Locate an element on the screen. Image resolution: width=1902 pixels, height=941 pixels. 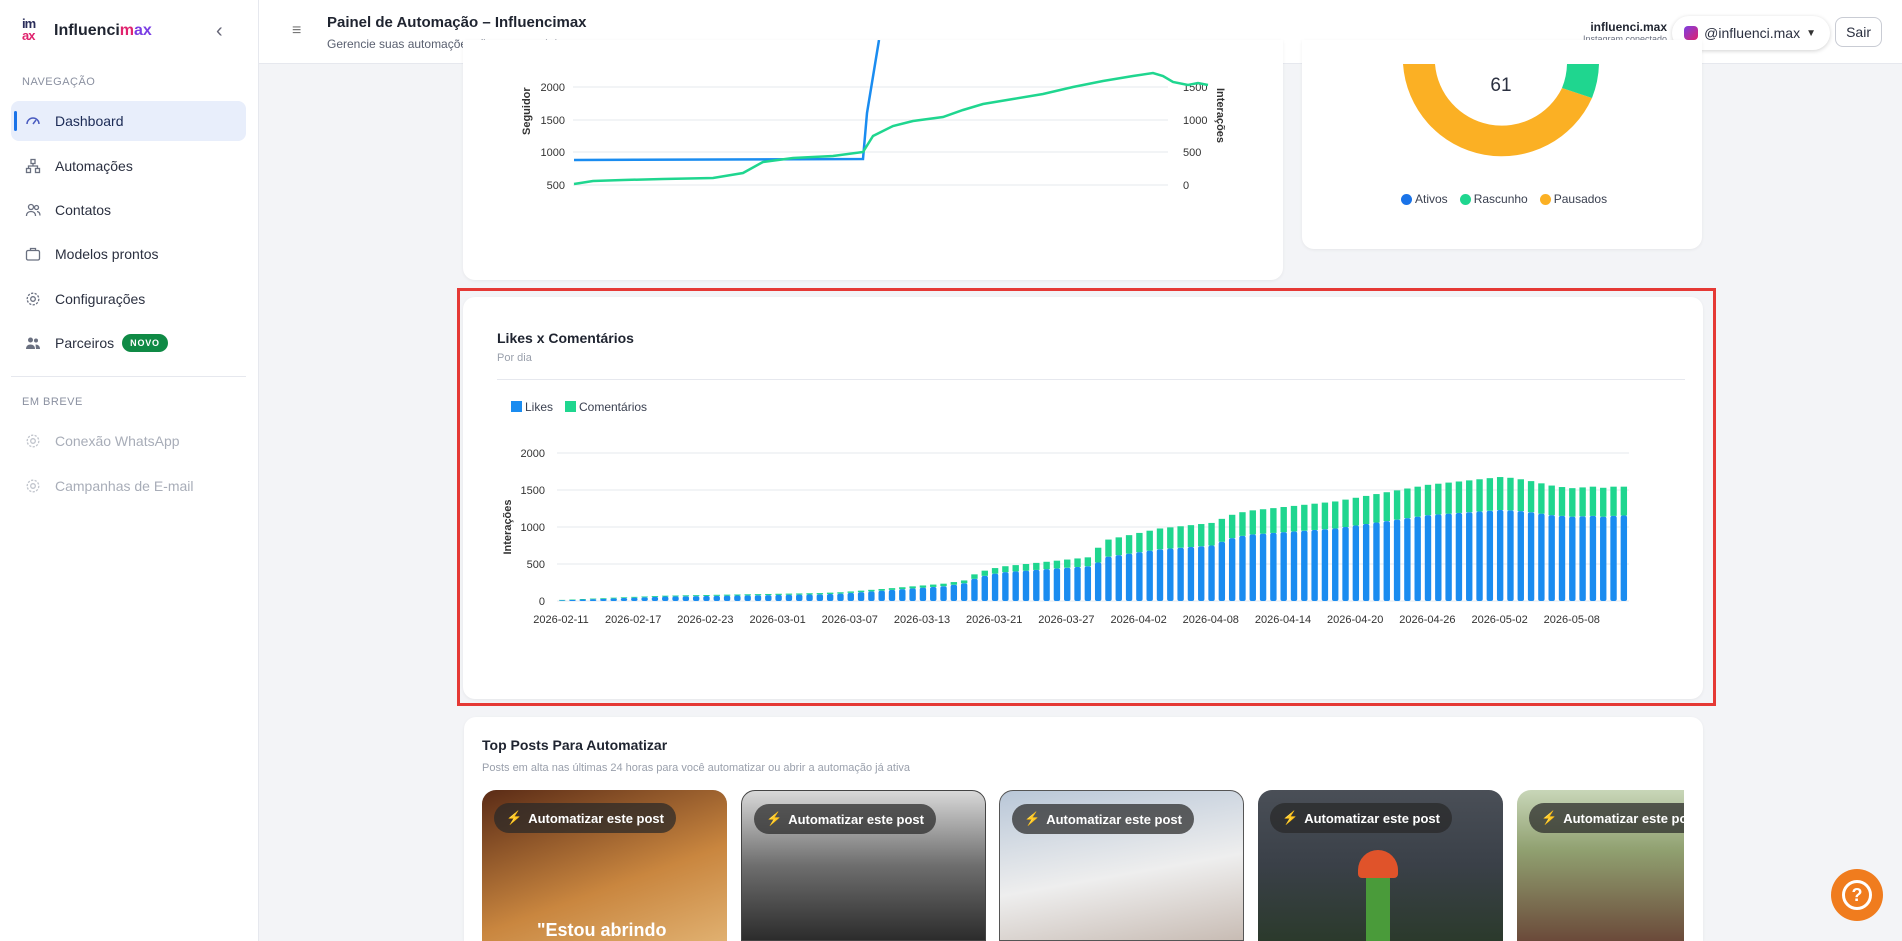
x-tick-label: 2026-04-08 is located at coordinates (1211, 620).